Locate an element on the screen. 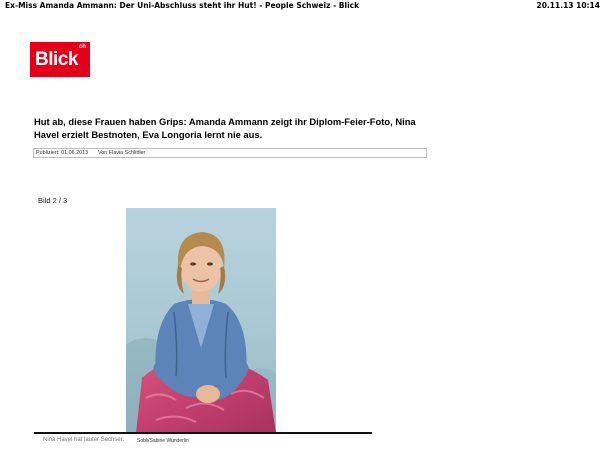  caption-divider is located at coordinates (203, 433).